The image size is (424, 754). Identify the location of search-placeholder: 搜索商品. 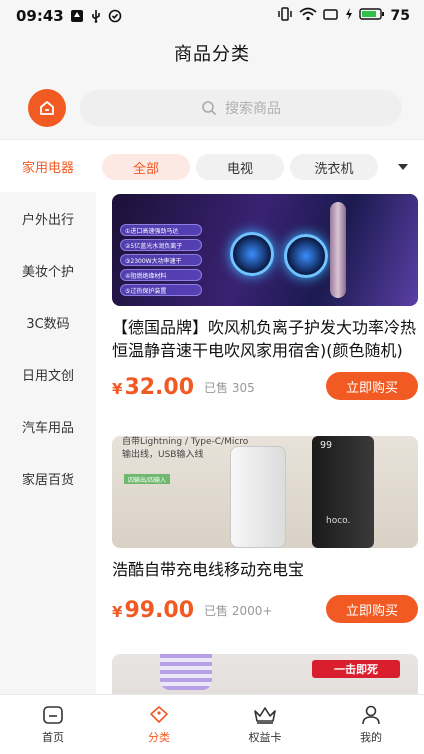
(253, 109).